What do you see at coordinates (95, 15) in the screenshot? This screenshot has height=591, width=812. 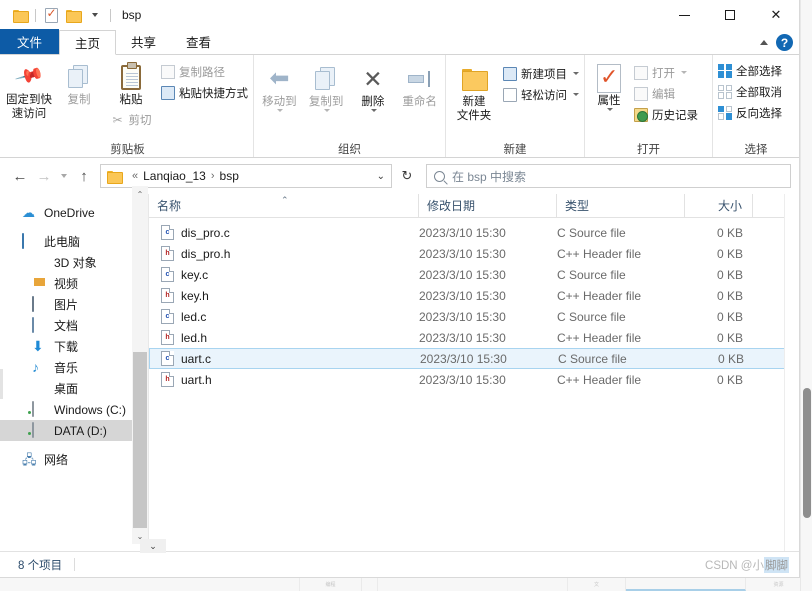 I see `qat-customize-button` at bounding box center [95, 15].